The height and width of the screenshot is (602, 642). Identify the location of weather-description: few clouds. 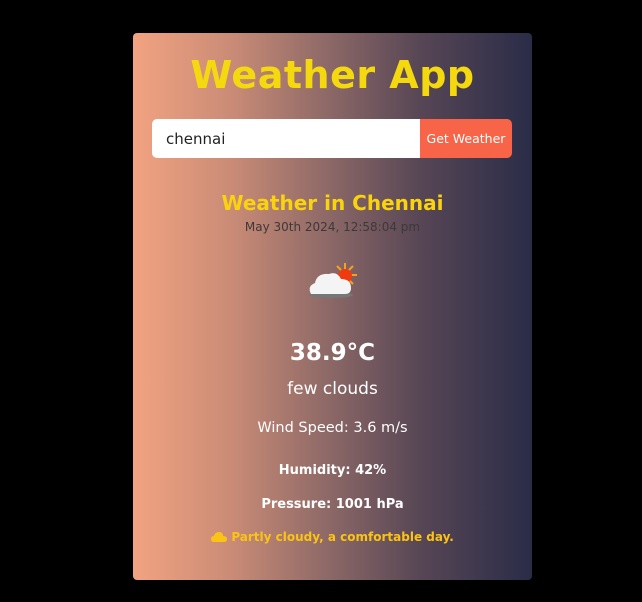
(332, 389).